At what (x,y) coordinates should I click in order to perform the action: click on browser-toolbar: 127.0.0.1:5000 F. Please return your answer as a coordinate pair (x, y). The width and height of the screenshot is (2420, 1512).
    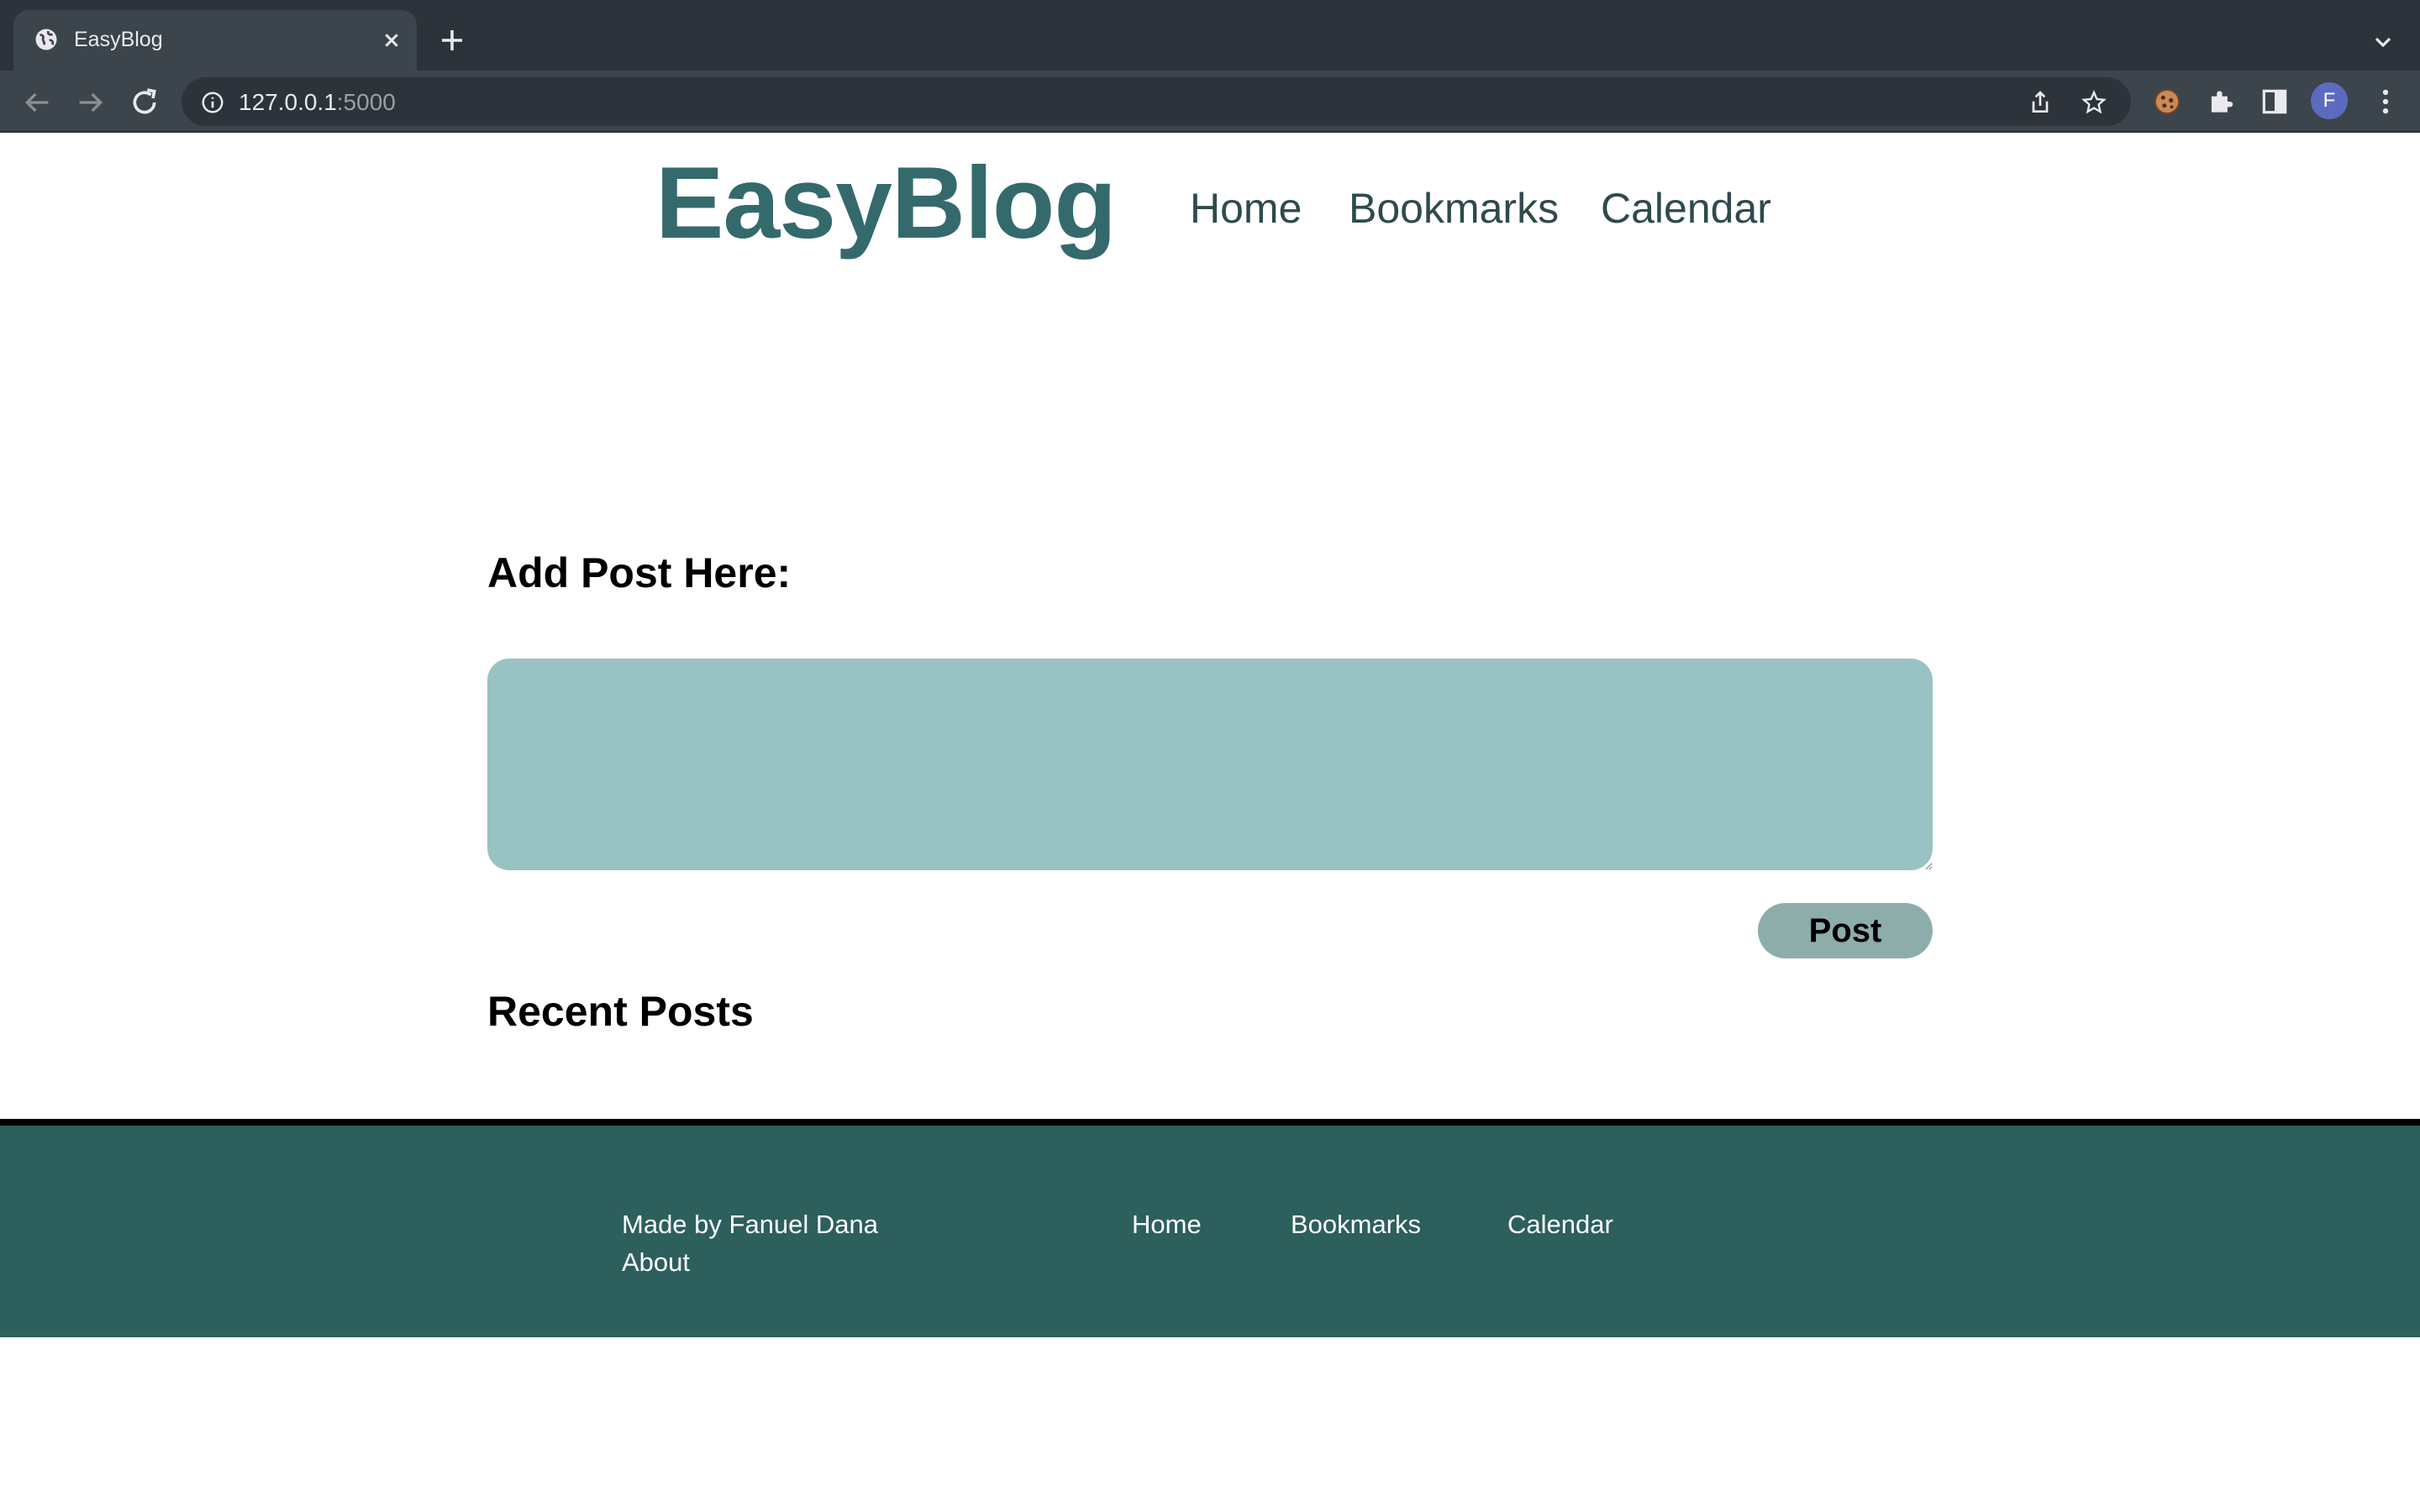
    Looking at the image, I should click on (1210, 102).